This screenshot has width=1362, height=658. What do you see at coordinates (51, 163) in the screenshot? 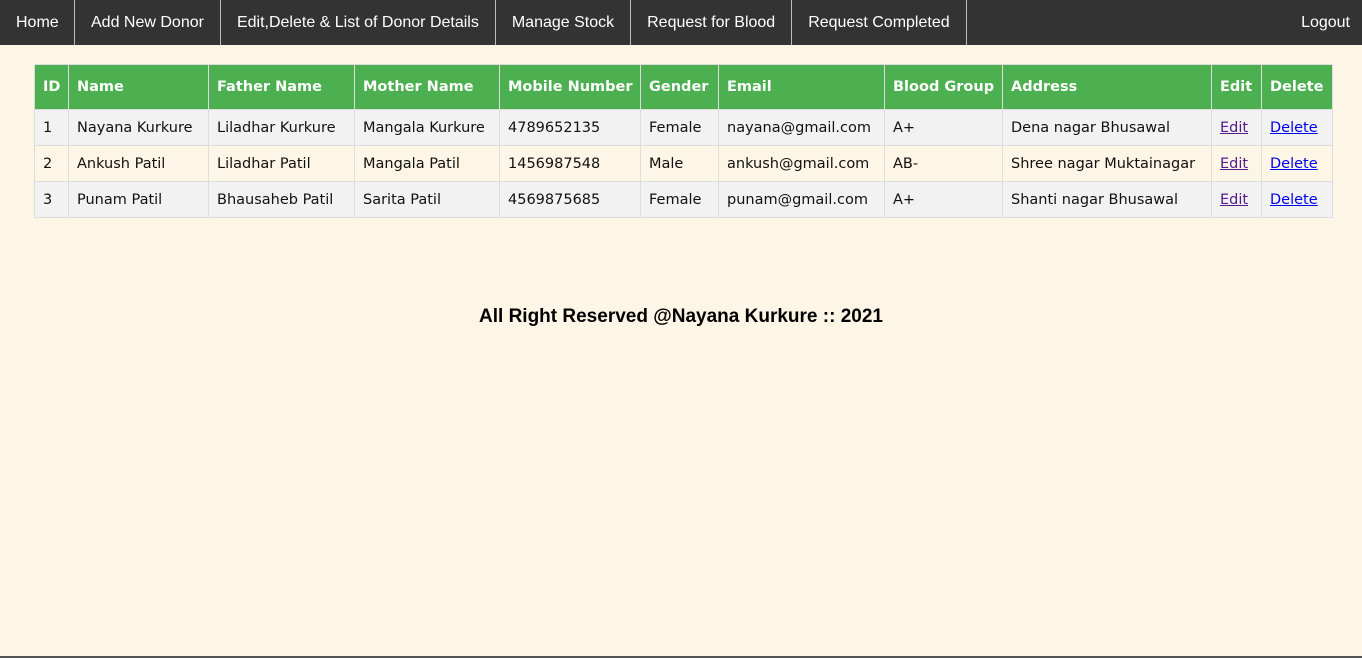
I see `cell-id: 2` at bounding box center [51, 163].